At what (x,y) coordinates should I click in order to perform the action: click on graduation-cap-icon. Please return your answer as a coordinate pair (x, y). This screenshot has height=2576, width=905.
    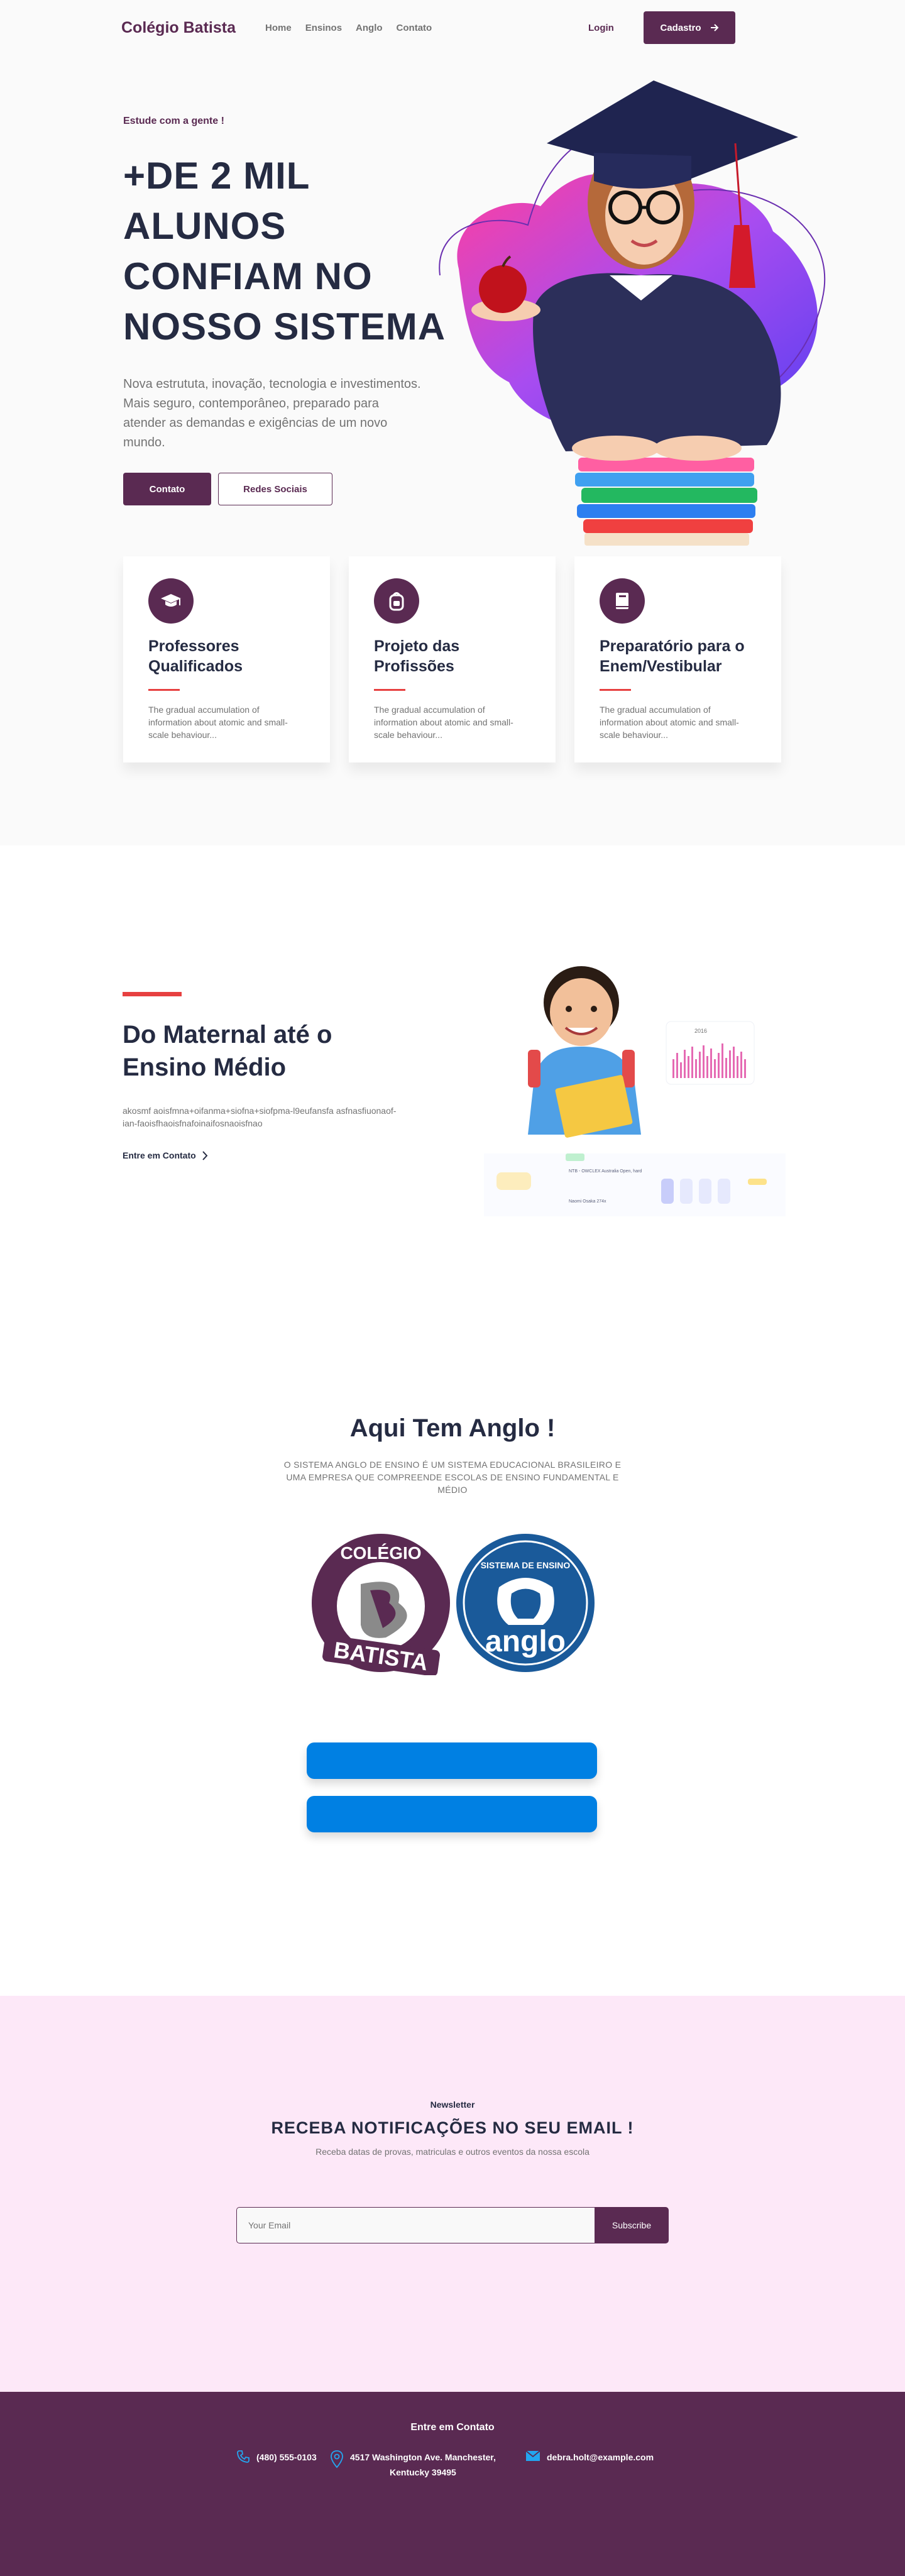
    Looking at the image, I should click on (171, 601).